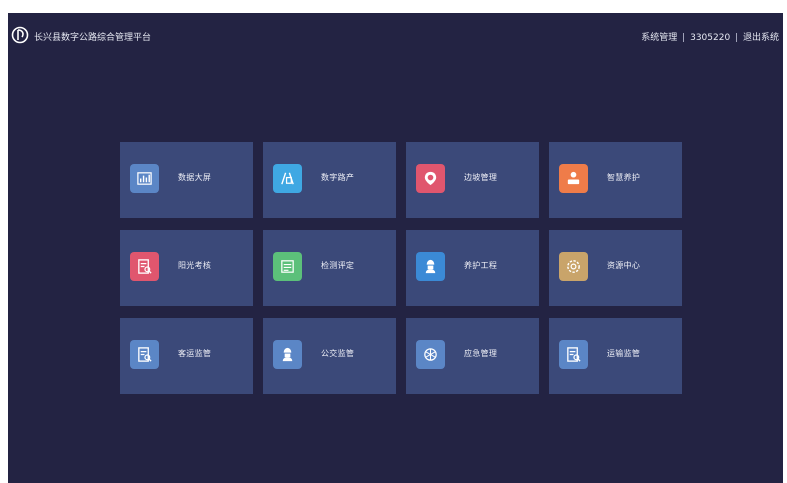 This screenshot has height=483, width=787. What do you see at coordinates (573, 266) in the screenshot?
I see `resource-gear-icon` at bounding box center [573, 266].